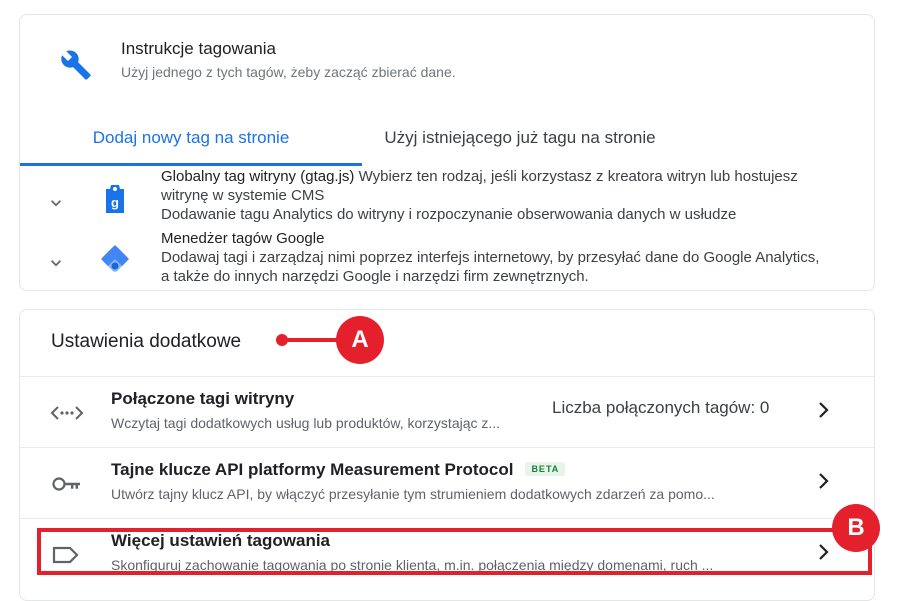 This screenshot has height=601, width=897. What do you see at coordinates (661, 407) in the screenshot?
I see `connected-tags-count: Liczba połączonych tagów: 0` at bounding box center [661, 407].